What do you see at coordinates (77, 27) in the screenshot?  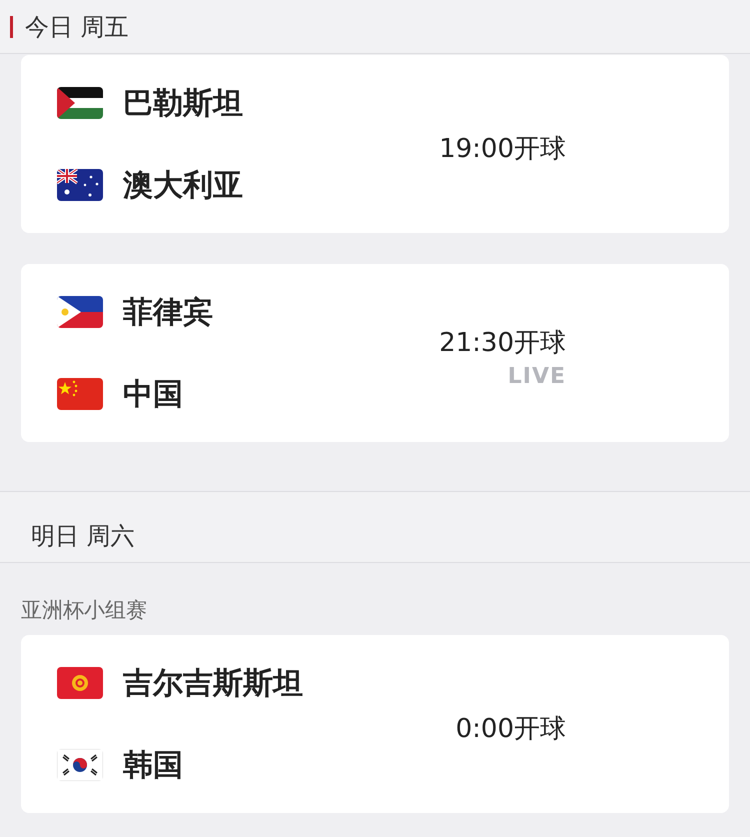 I see `day-title: 今日 周五` at bounding box center [77, 27].